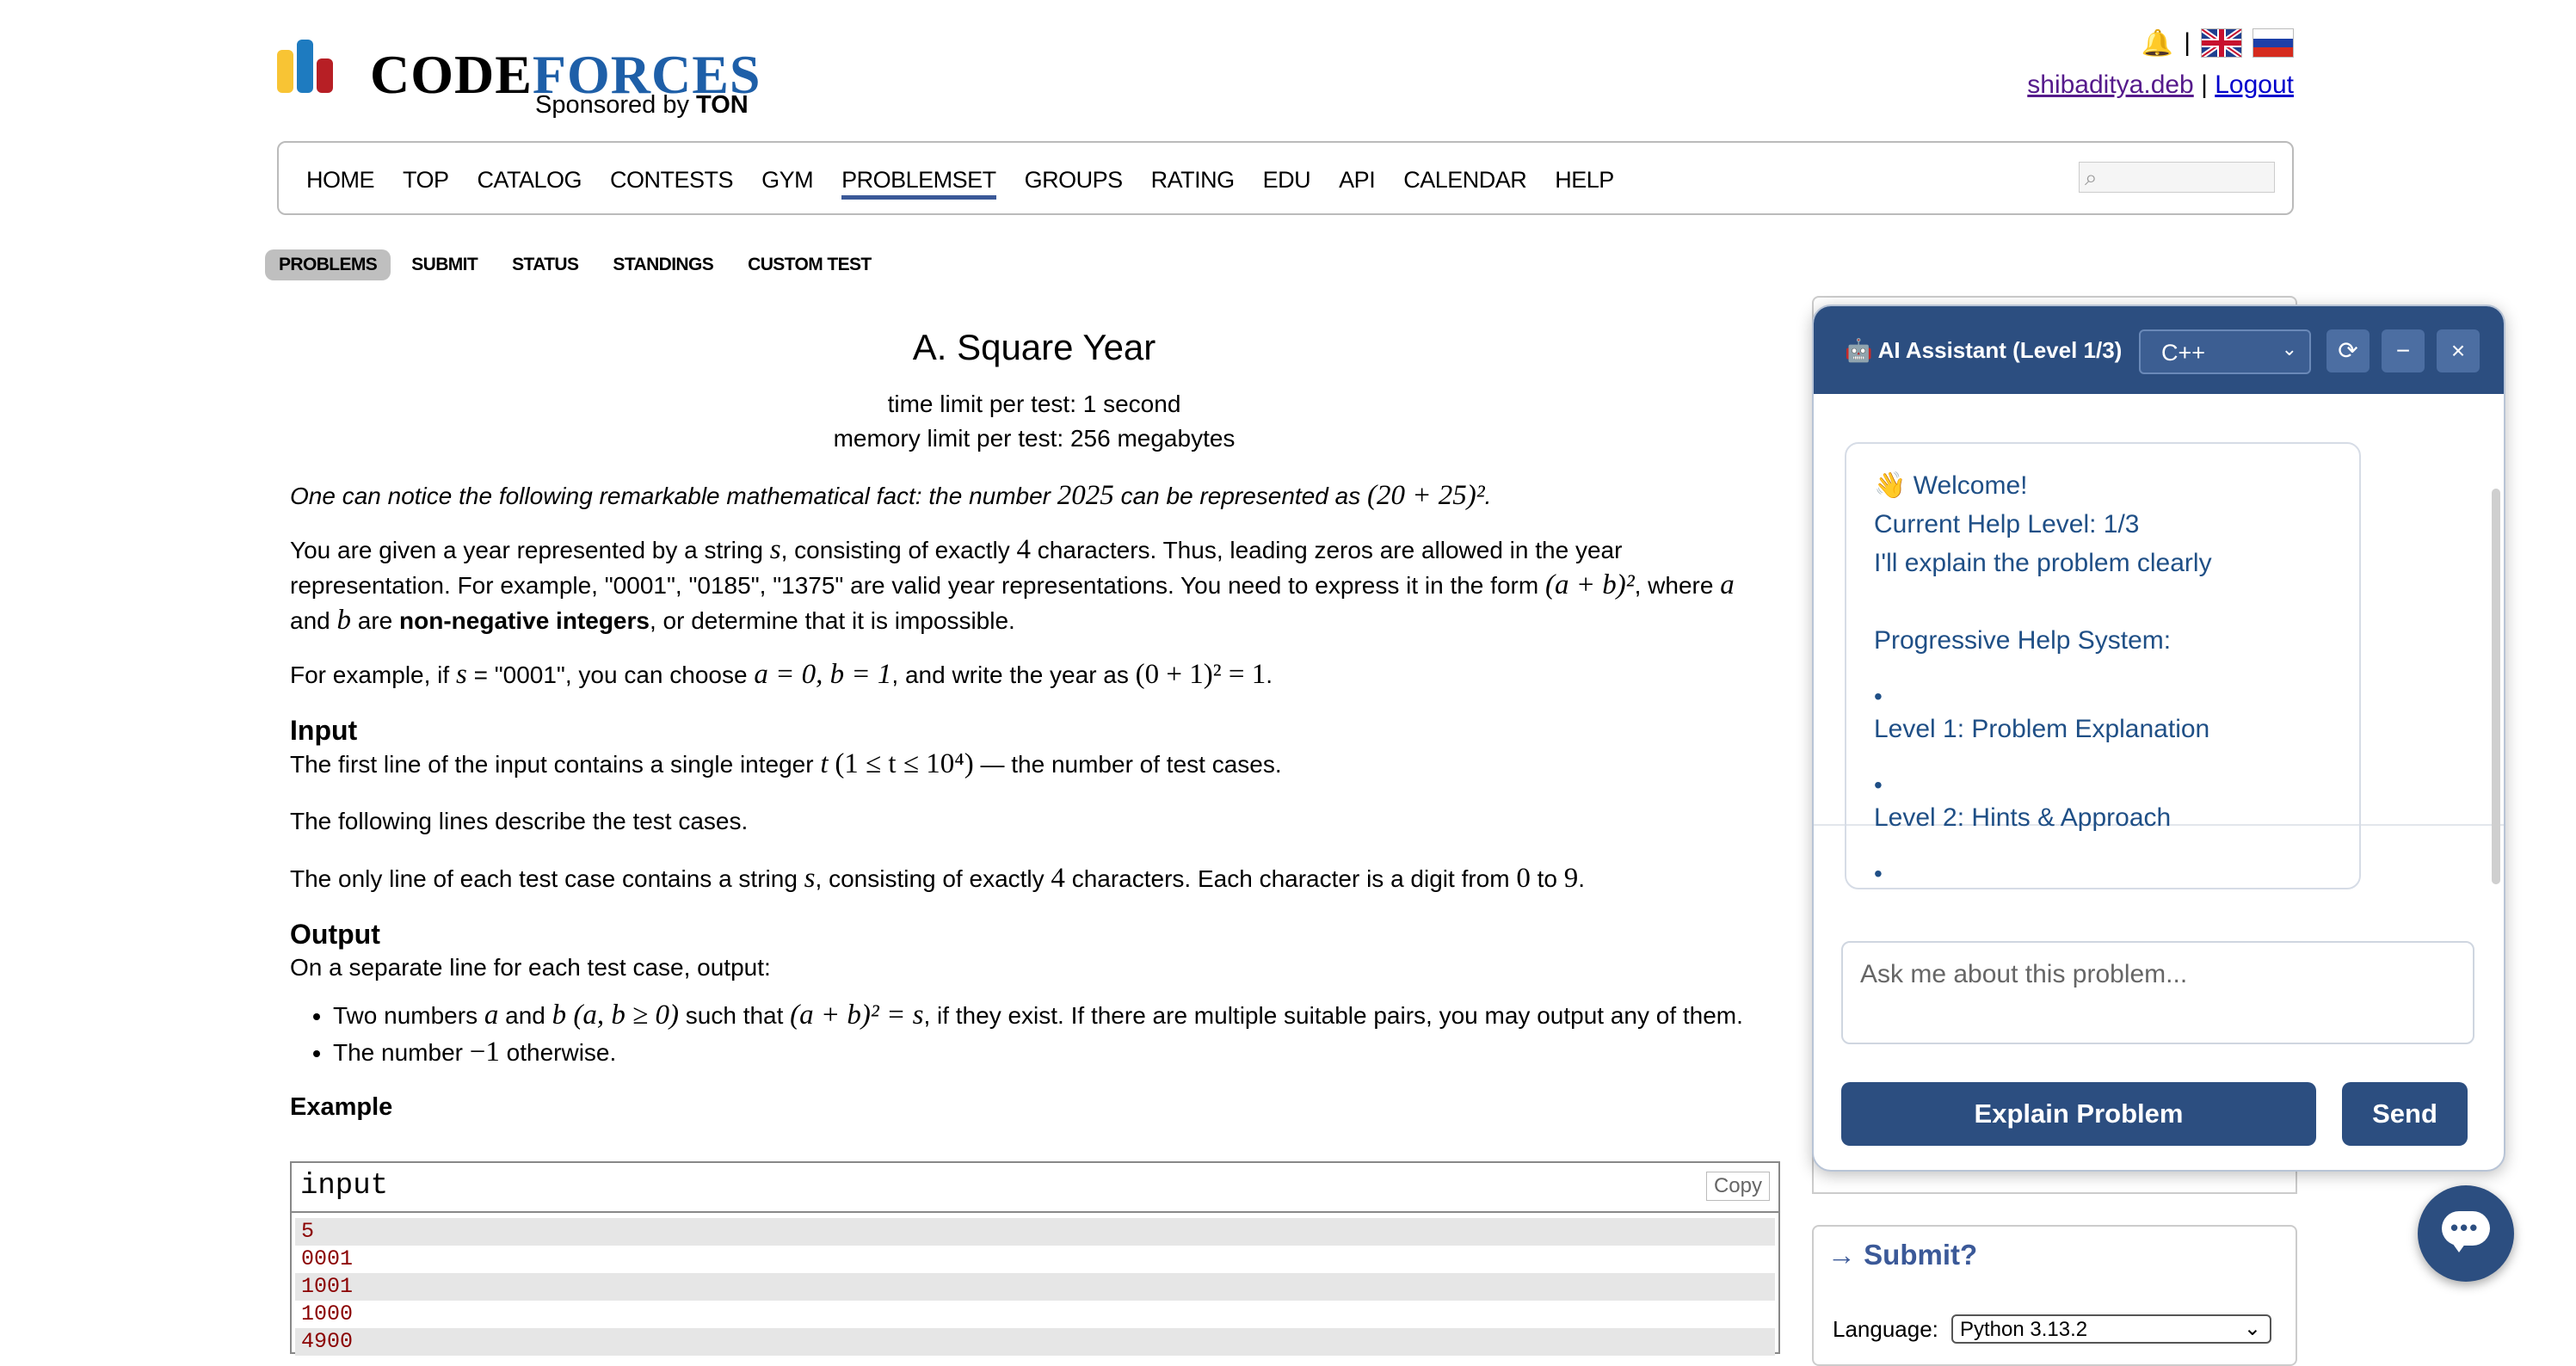 Image resolution: width=2576 pixels, height=1366 pixels. What do you see at coordinates (1035, 1258) in the screenshot?
I see `example-input-box: input Copy 5 0001 1001 1000 4900` at bounding box center [1035, 1258].